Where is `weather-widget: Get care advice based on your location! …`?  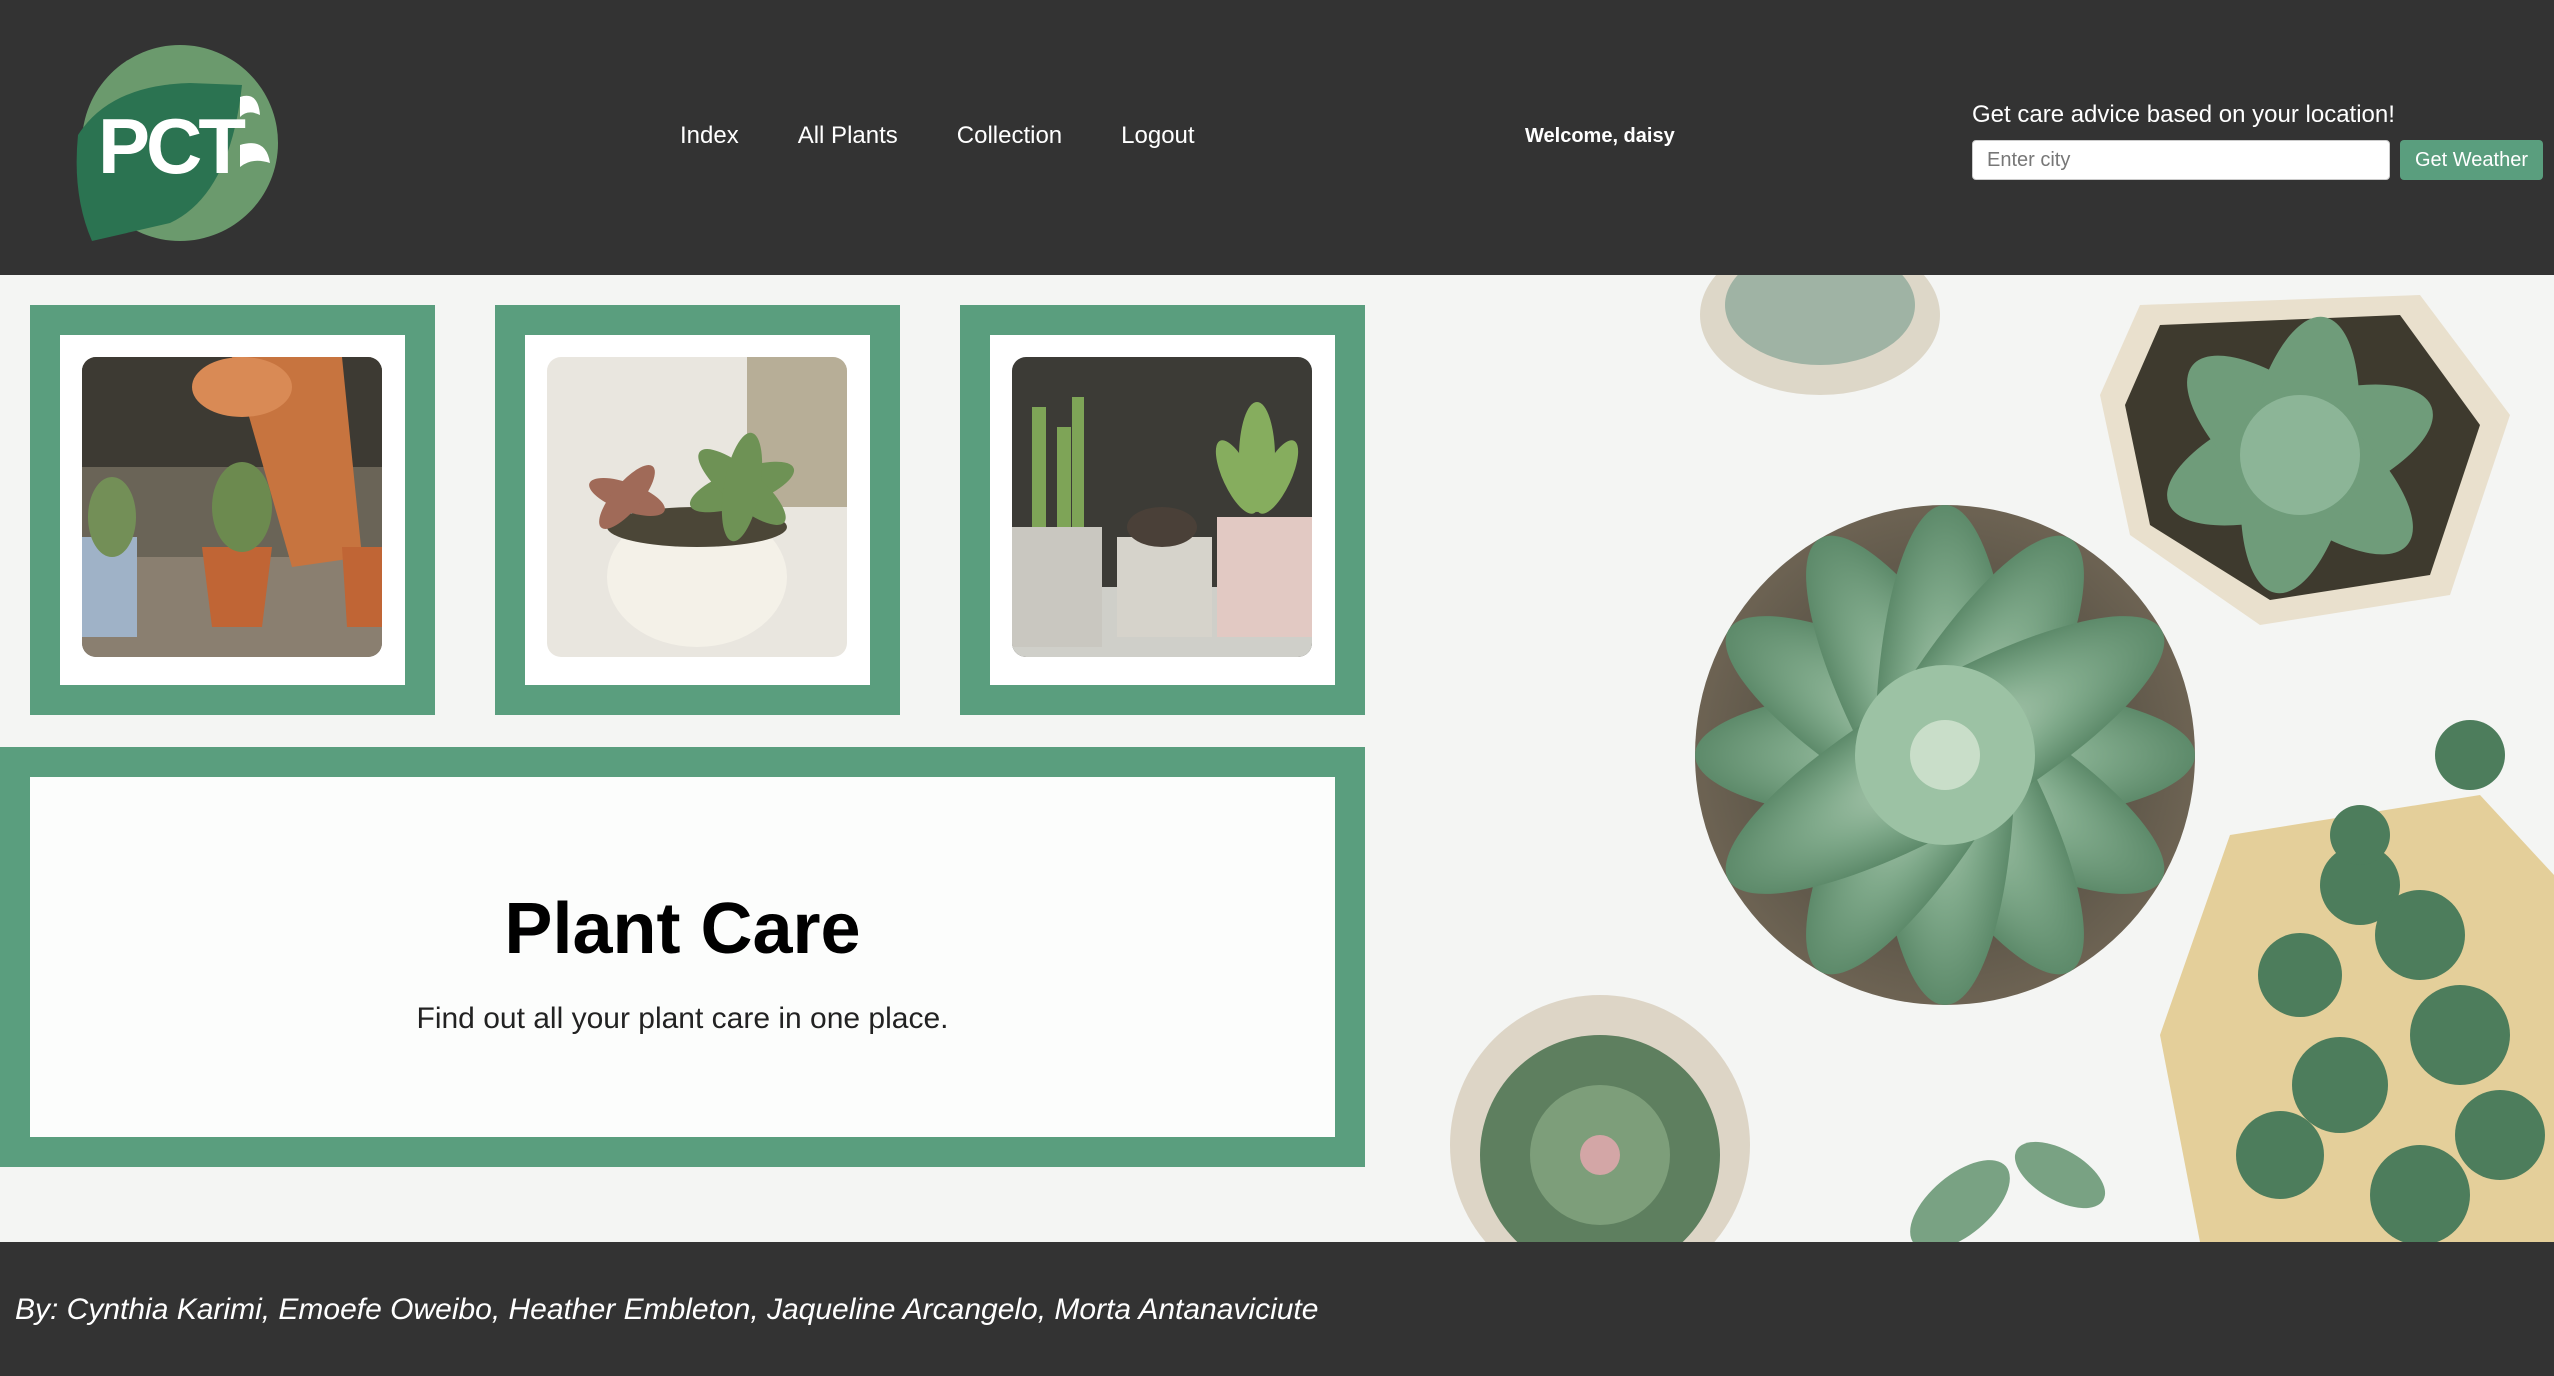
weather-widget: Get care advice based on your location! … is located at coordinates (2259, 140).